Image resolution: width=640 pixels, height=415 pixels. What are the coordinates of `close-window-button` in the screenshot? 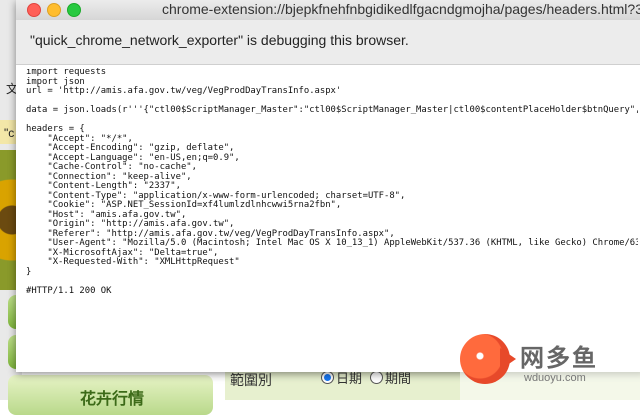 It's located at (34, 10).